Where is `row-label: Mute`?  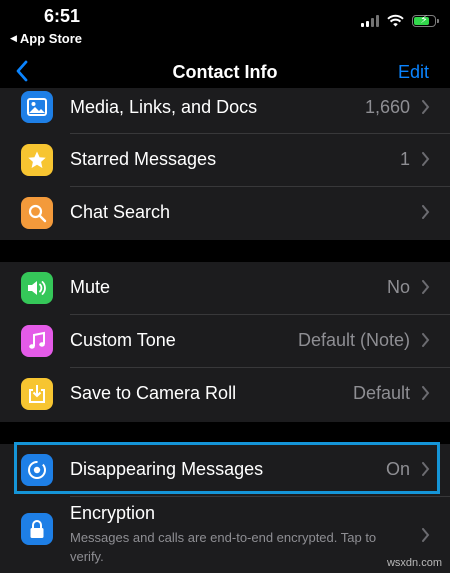 row-label: Mute is located at coordinates (90, 287).